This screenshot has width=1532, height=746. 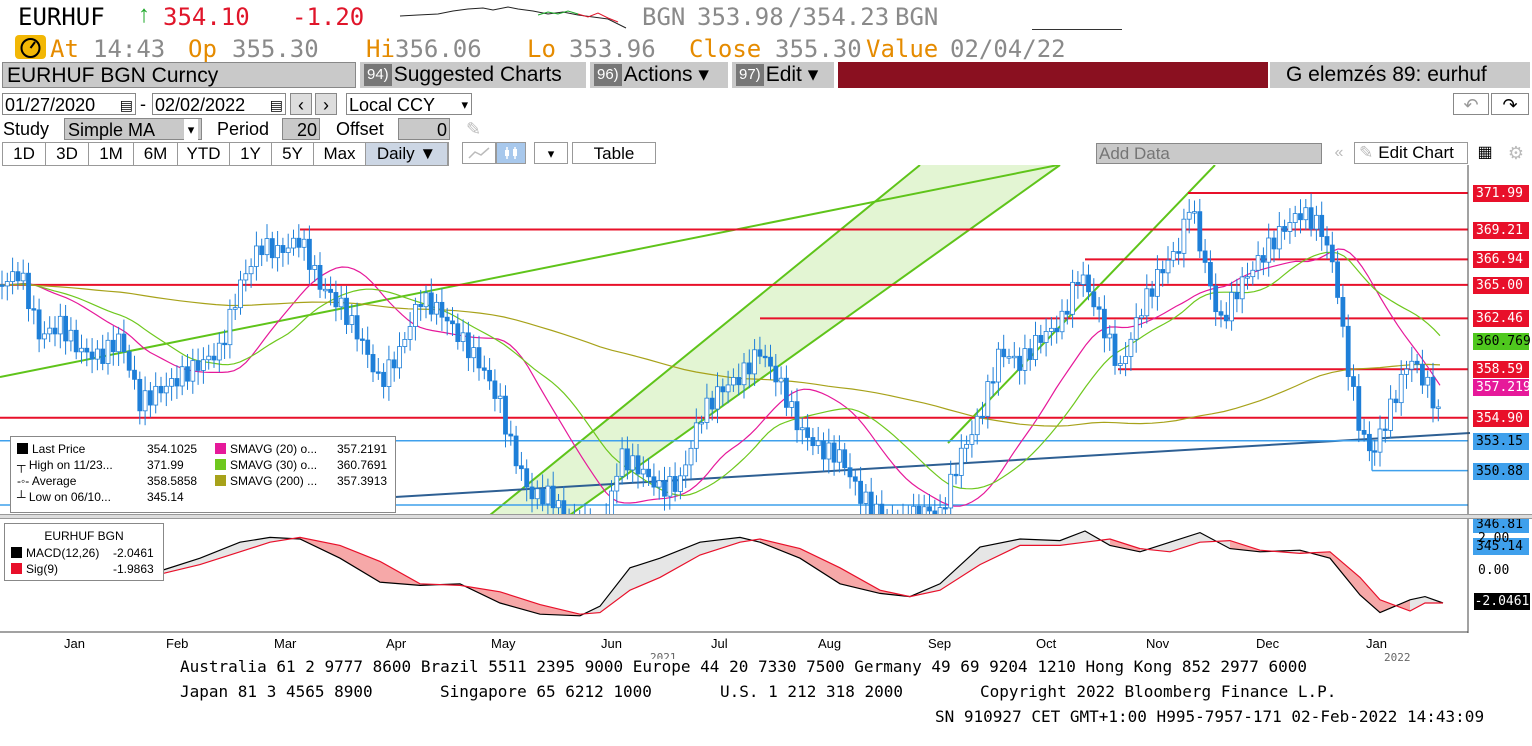 I want to click on next-range-button: ›, so click(x=326, y=104).